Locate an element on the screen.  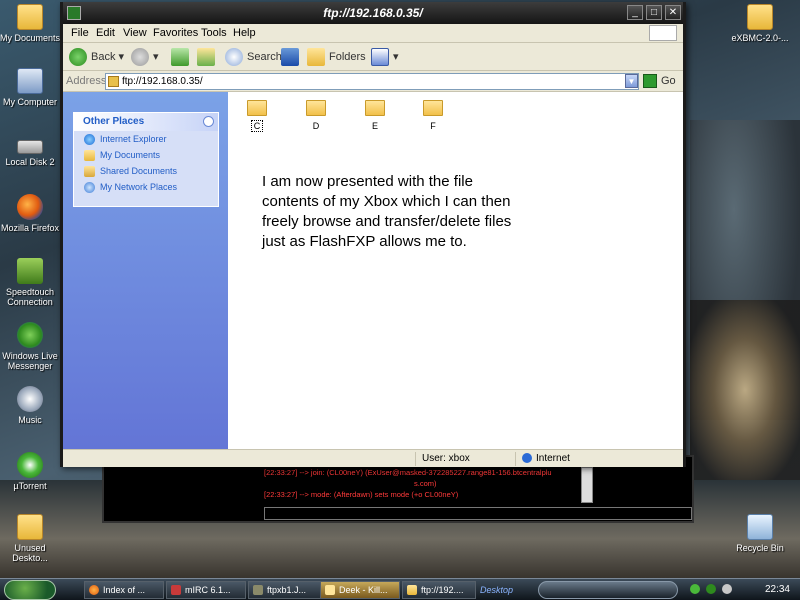
desktop-icon-local-disk: Local Disk 2 is located at coordinates (31, 149).